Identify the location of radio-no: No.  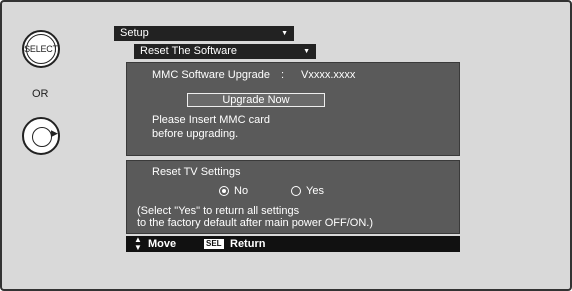
(233, 191).